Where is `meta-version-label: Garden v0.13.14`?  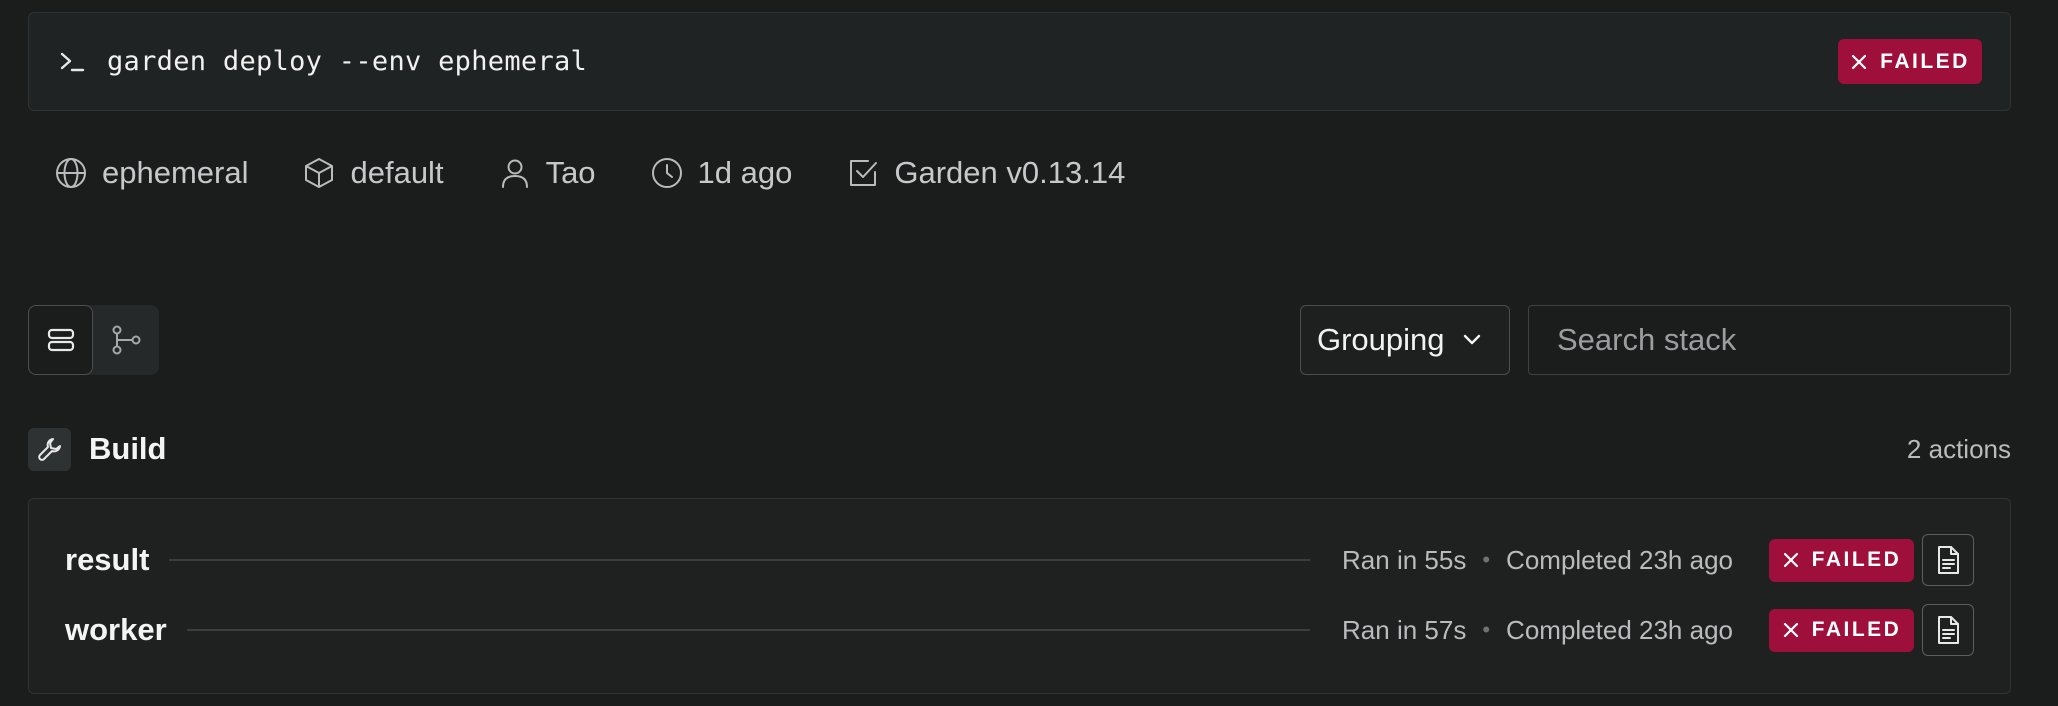 meta-version-label: Garden v0.13.14 is located at coordinates (1010, 172).